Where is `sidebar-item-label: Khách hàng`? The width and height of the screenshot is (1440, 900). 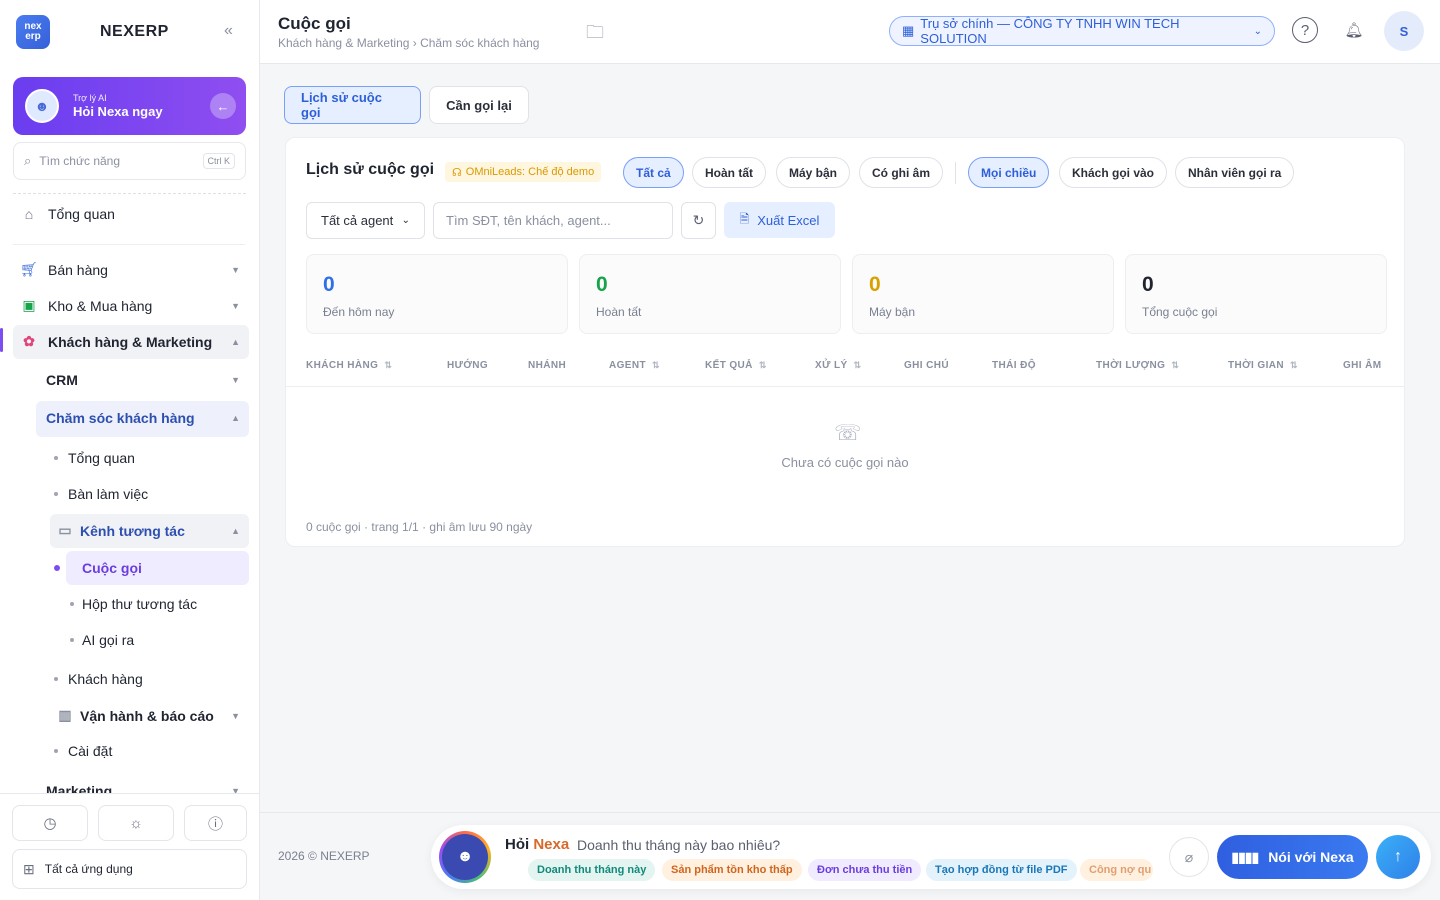 sidebar-item-label: Khách hàng is located at coordinates (105, 679).